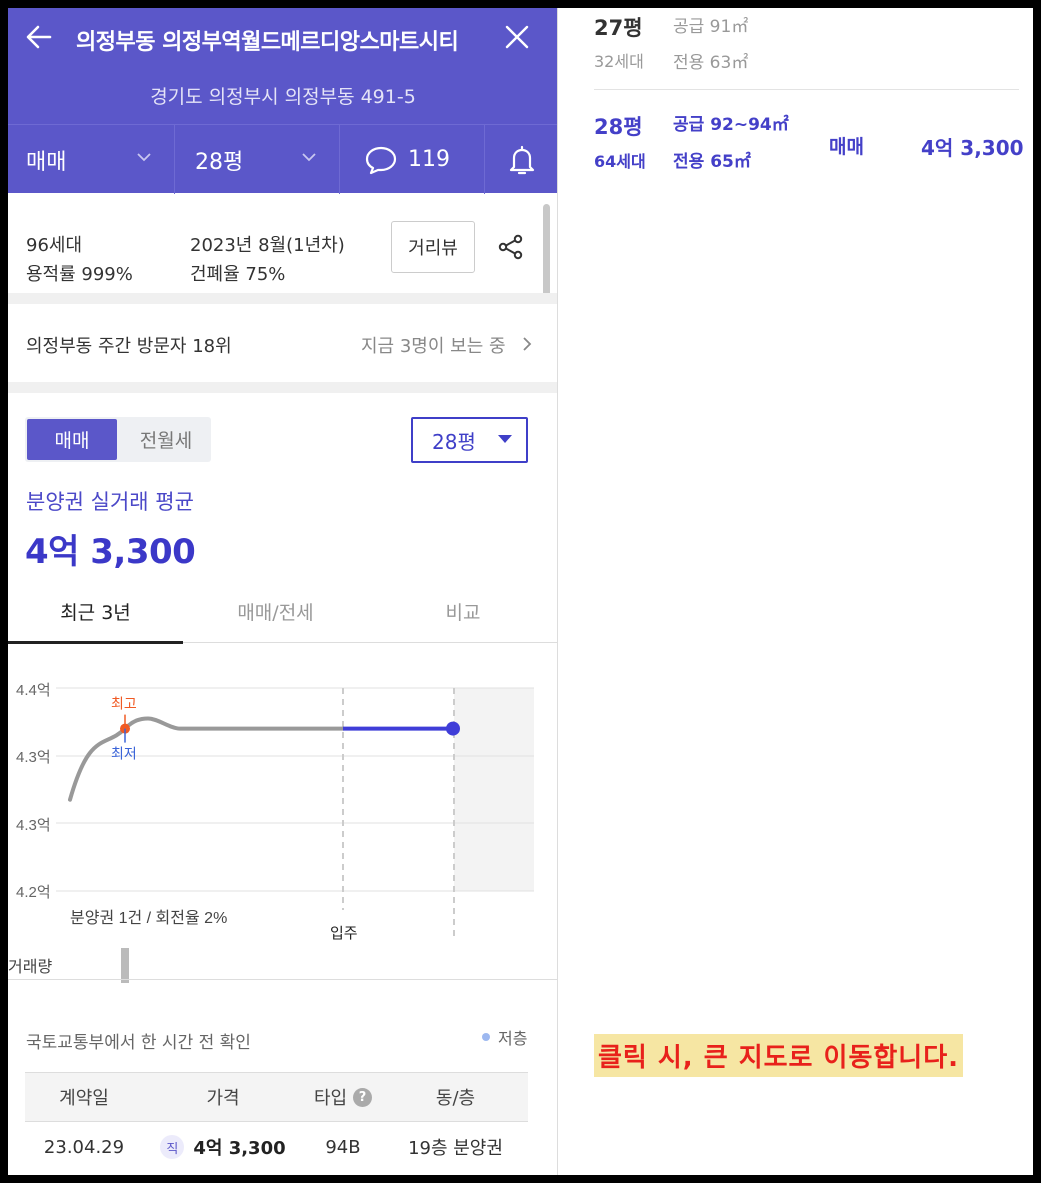  What do you see at coordinates (110, 502) in the screenshot?
I see `average-price-label: 분양권 실거래 평균` at bounding box center [110, 502].